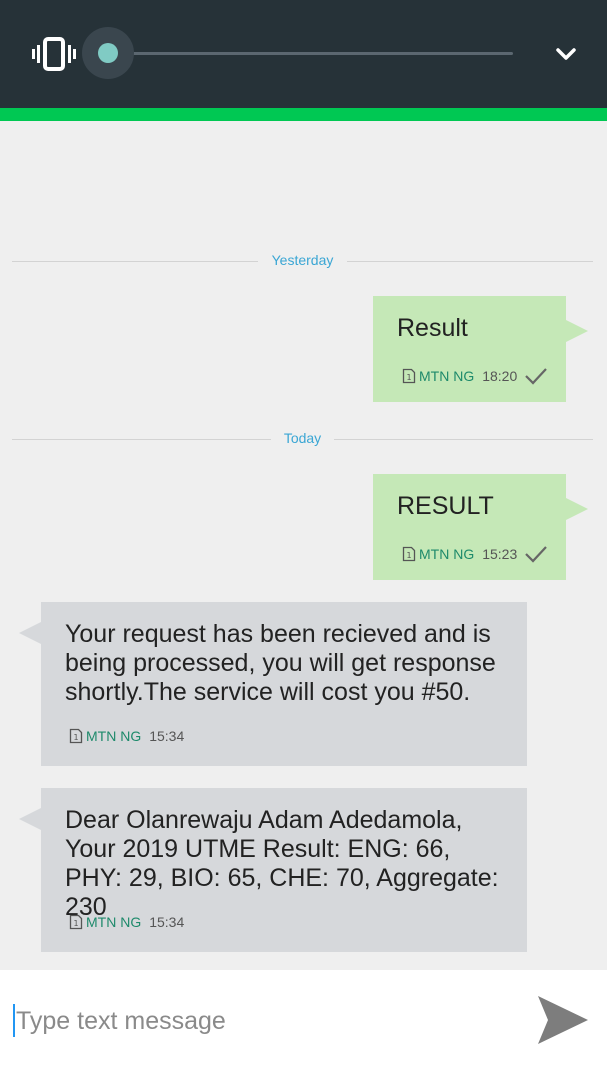 The width and height of the screenshot is (607, 1080). What do you see at coordinates (500, 554) in the screenshot?
I see `message-time: 15:23` at bounding box center [500, 554].